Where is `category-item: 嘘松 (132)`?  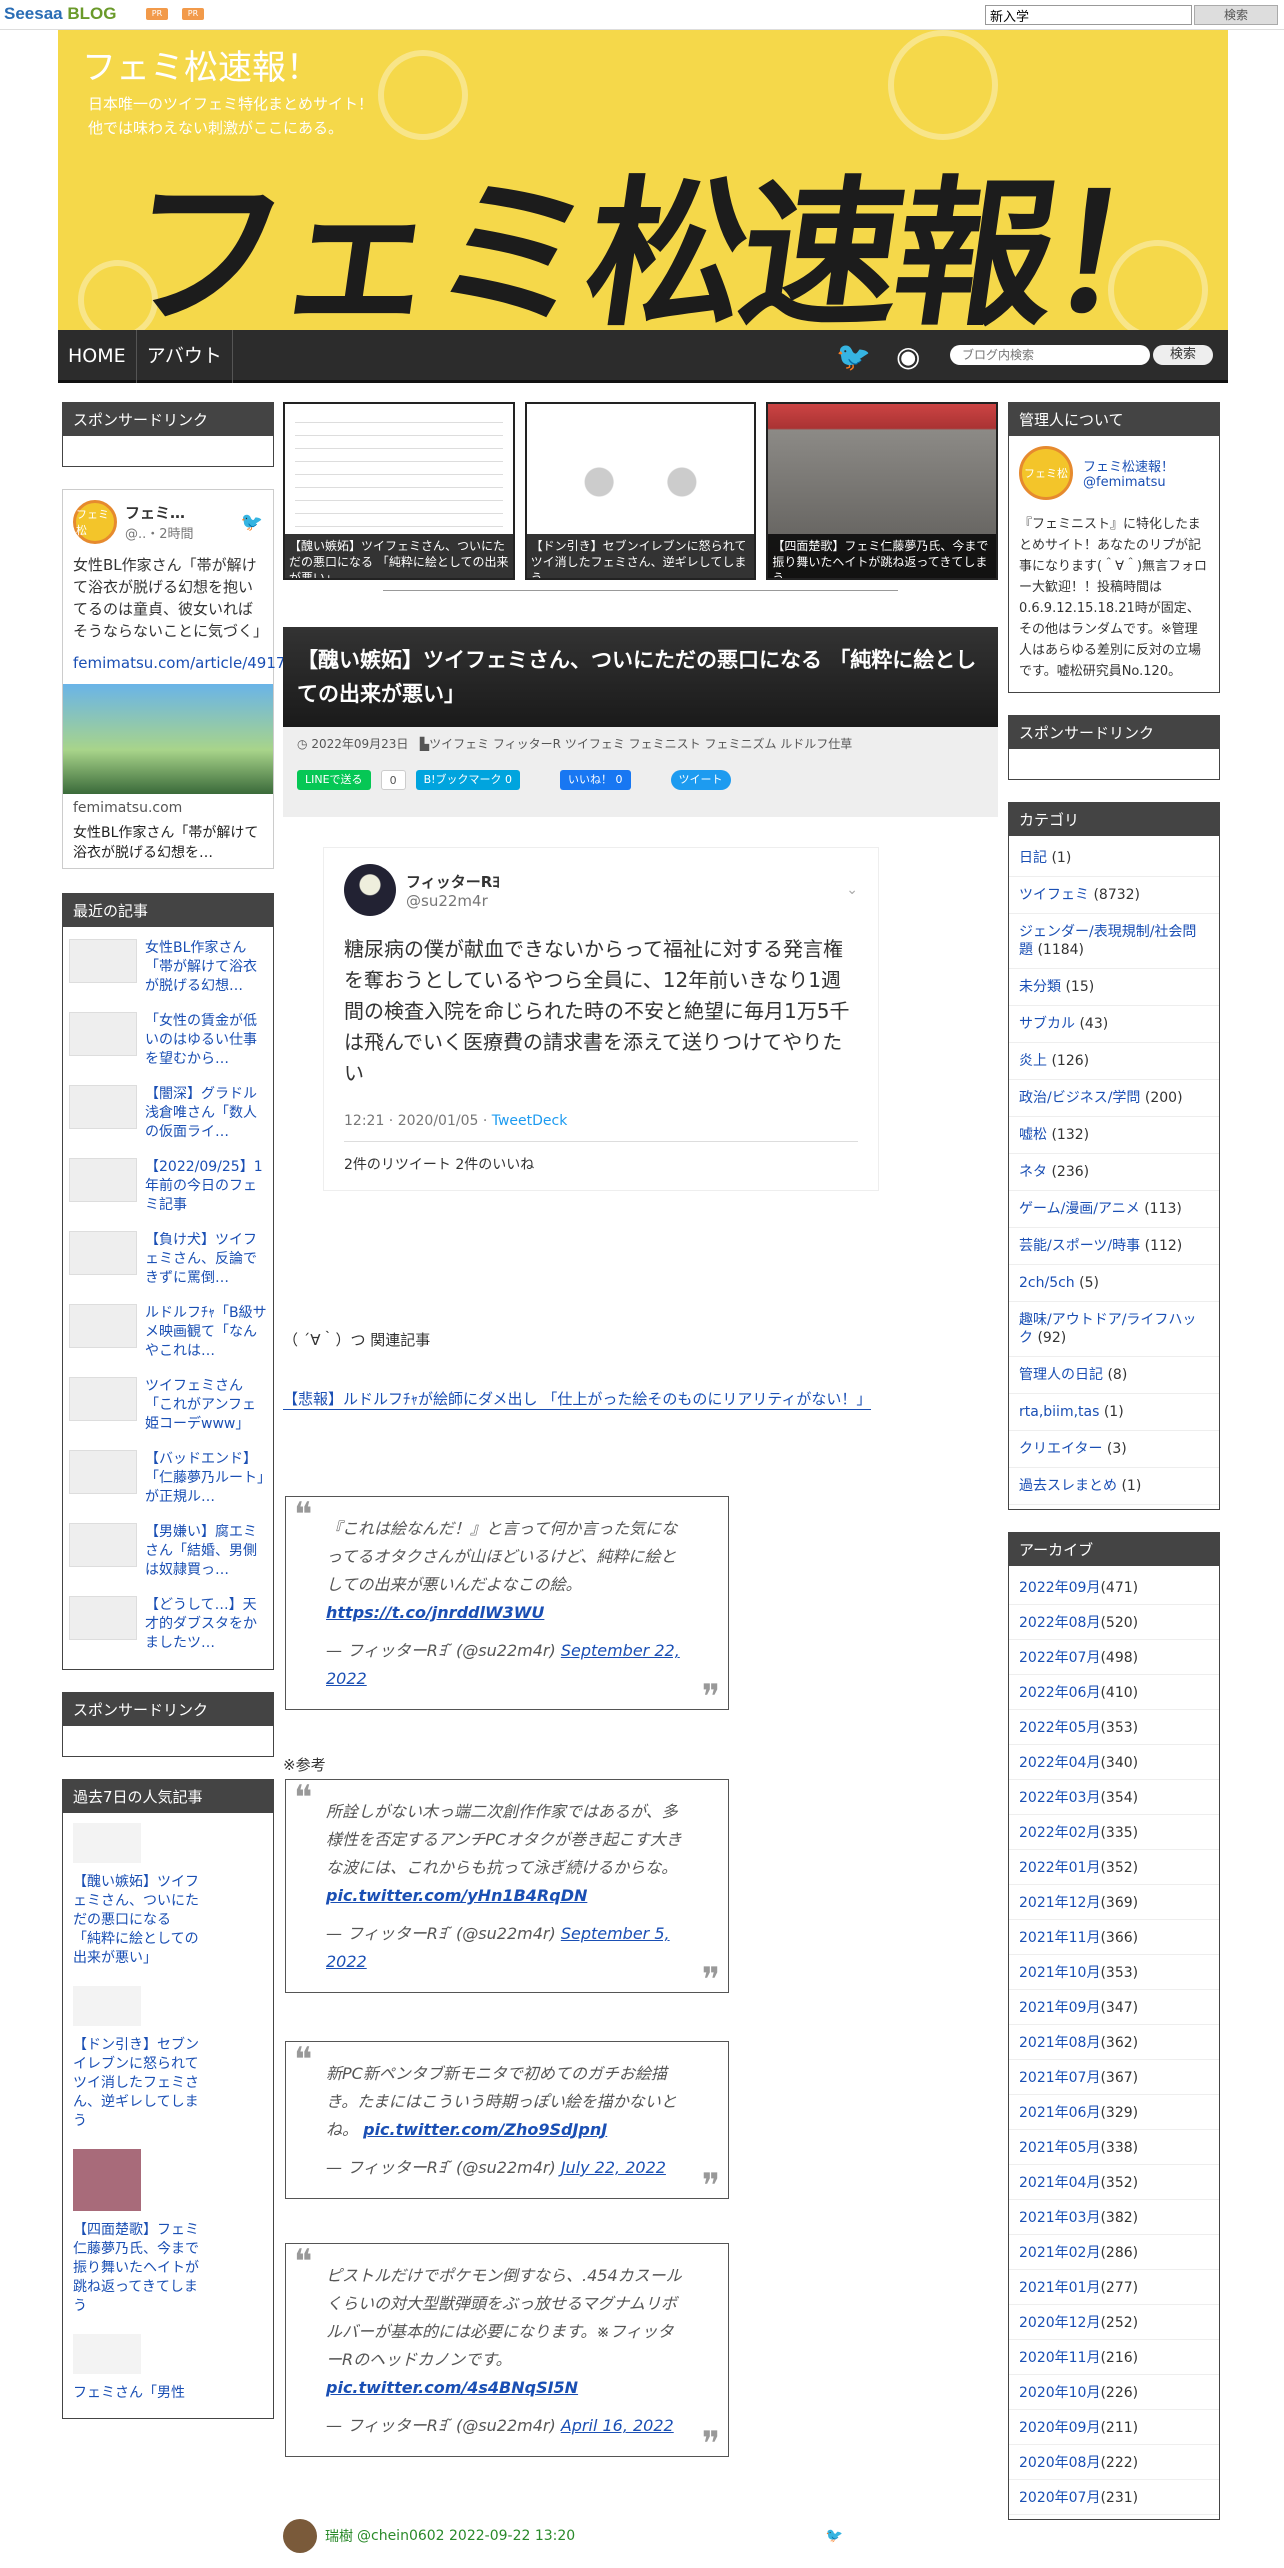
category-item: 嘘松 (132) is located at coordinates (1114, 1135).